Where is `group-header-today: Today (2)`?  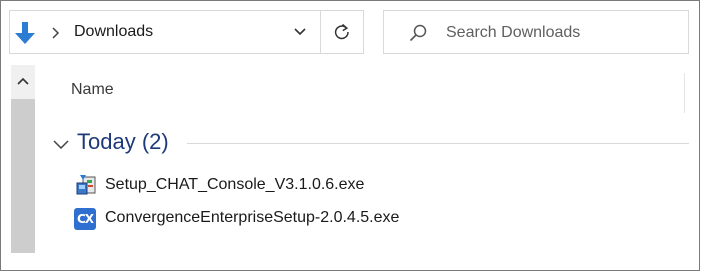 group-header-today: Today (2) is located at coordinates (123, 142).